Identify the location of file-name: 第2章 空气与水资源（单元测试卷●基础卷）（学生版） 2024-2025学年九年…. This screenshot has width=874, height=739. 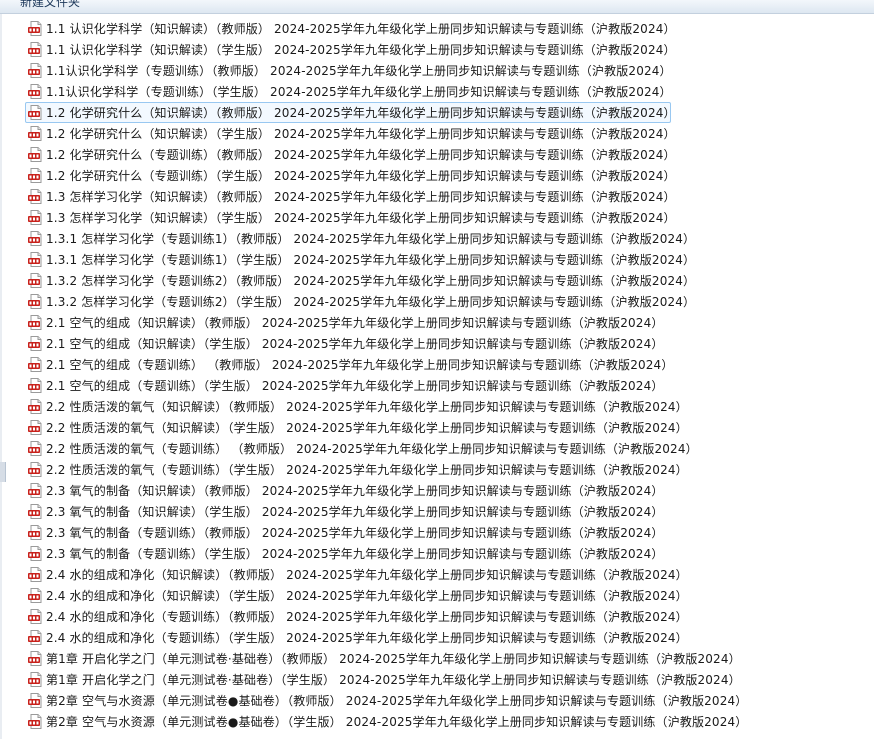
(397, 722).